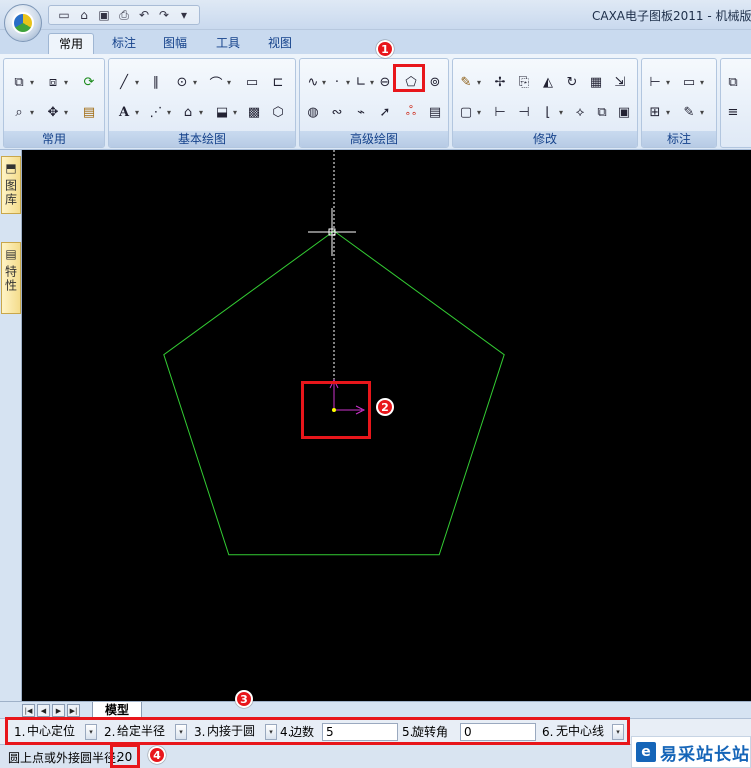 The height and width of the screenshot is (768, 751). Describe the element at coordinates (195, 82) in the screenshot. I see `circle-dropdown-icon: ▾` at that location.